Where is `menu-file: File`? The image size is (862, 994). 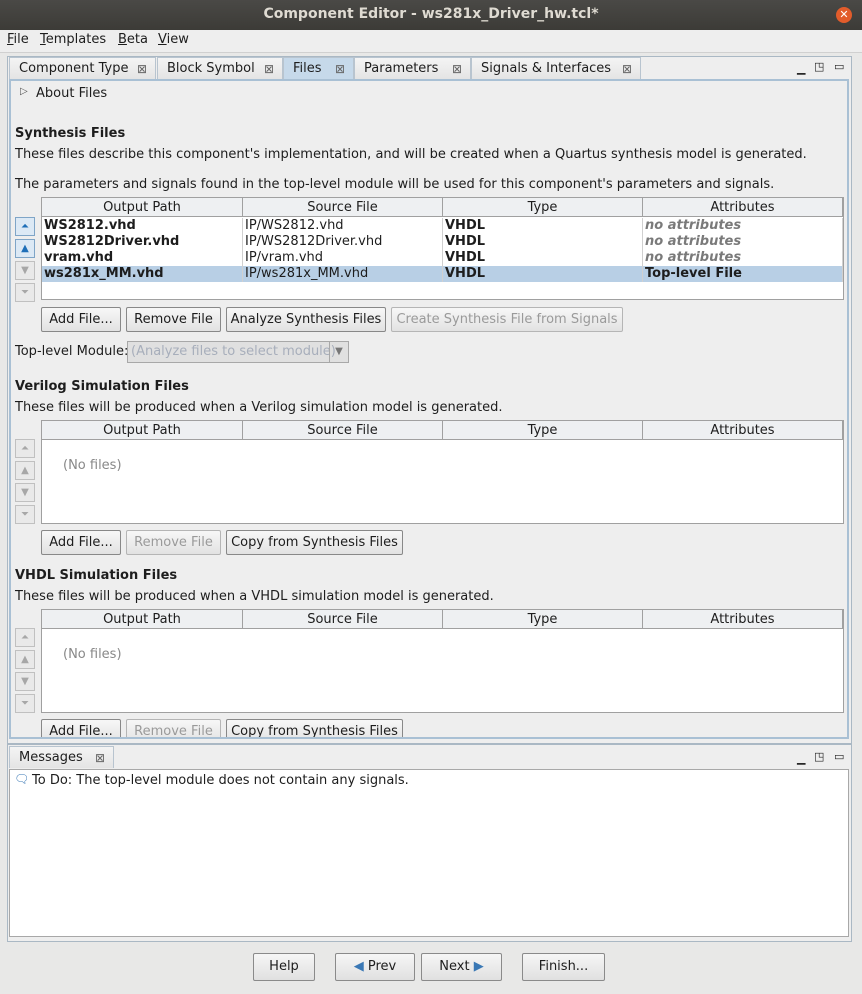
menu-file: File is located at coordinates (18, 39).